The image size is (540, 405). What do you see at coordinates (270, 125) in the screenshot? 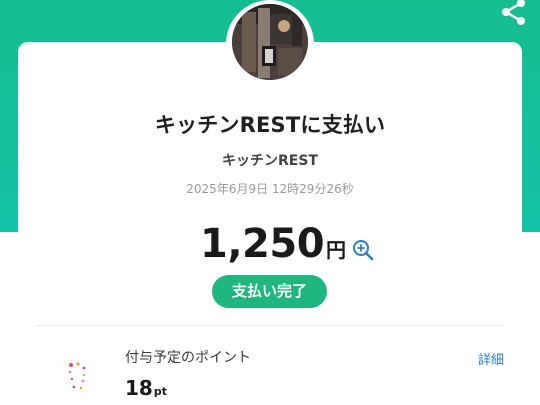
I see `payment-title: キッチンRESTに支払い` at bounding box center [270, 125].